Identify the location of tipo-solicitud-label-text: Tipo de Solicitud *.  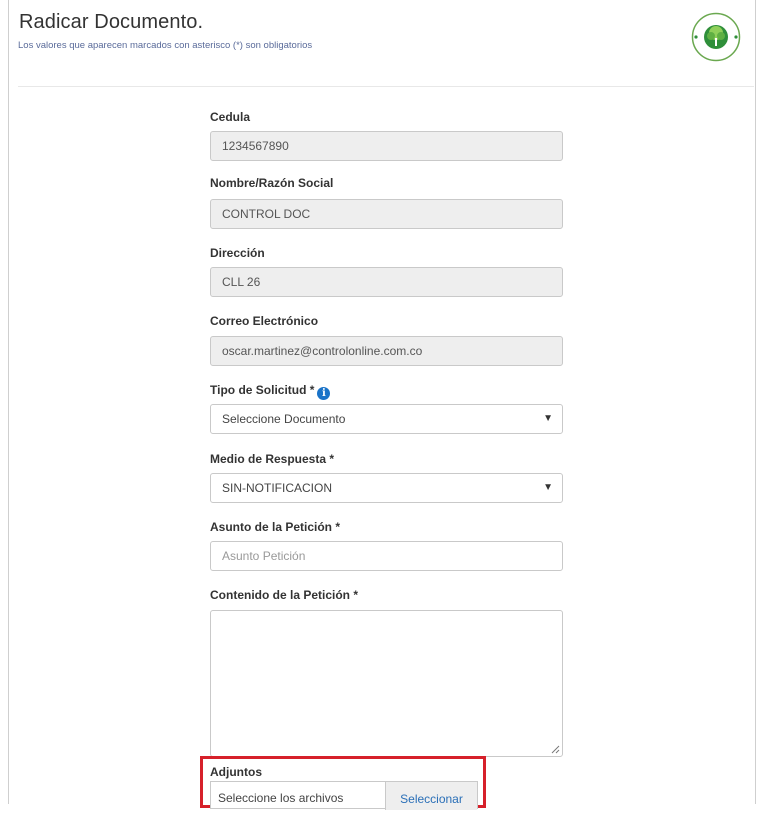
(262, 390).